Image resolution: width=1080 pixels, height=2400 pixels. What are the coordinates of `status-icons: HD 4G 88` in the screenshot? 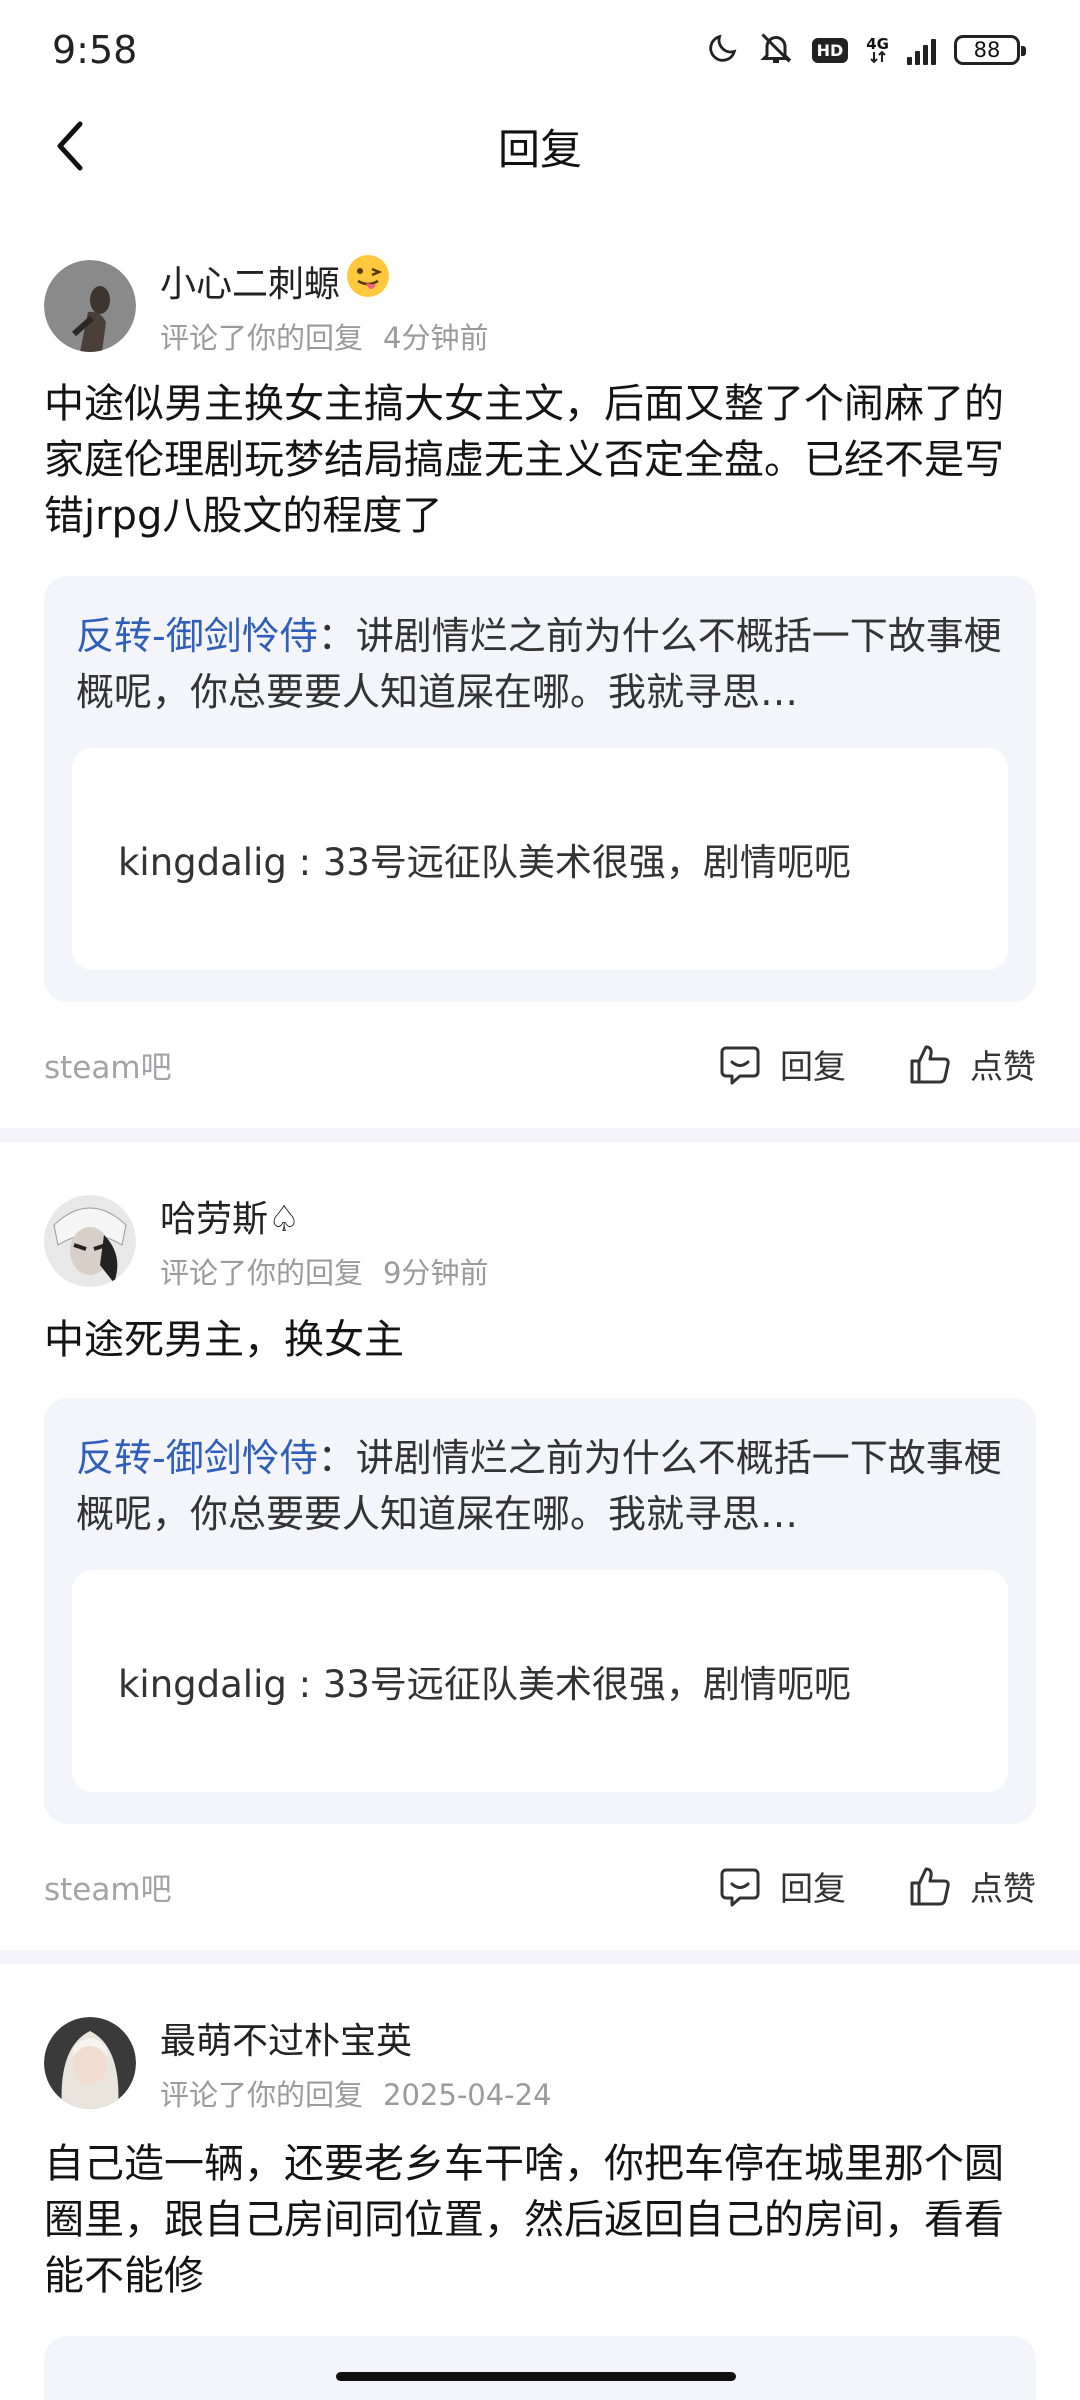 It's located at (866, 50).